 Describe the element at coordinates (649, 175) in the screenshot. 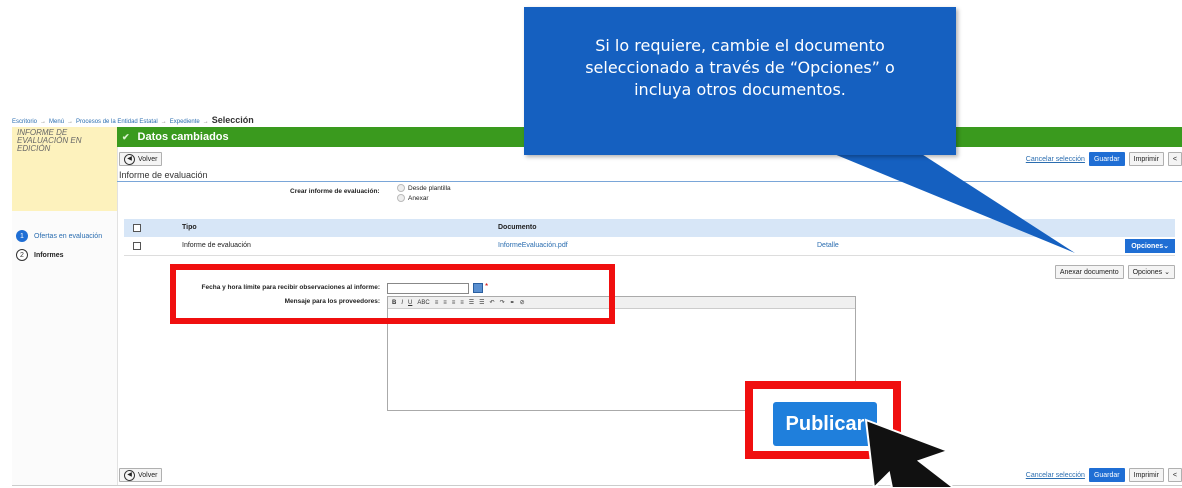

I see `section-title: Informe de evaluación` at that location.